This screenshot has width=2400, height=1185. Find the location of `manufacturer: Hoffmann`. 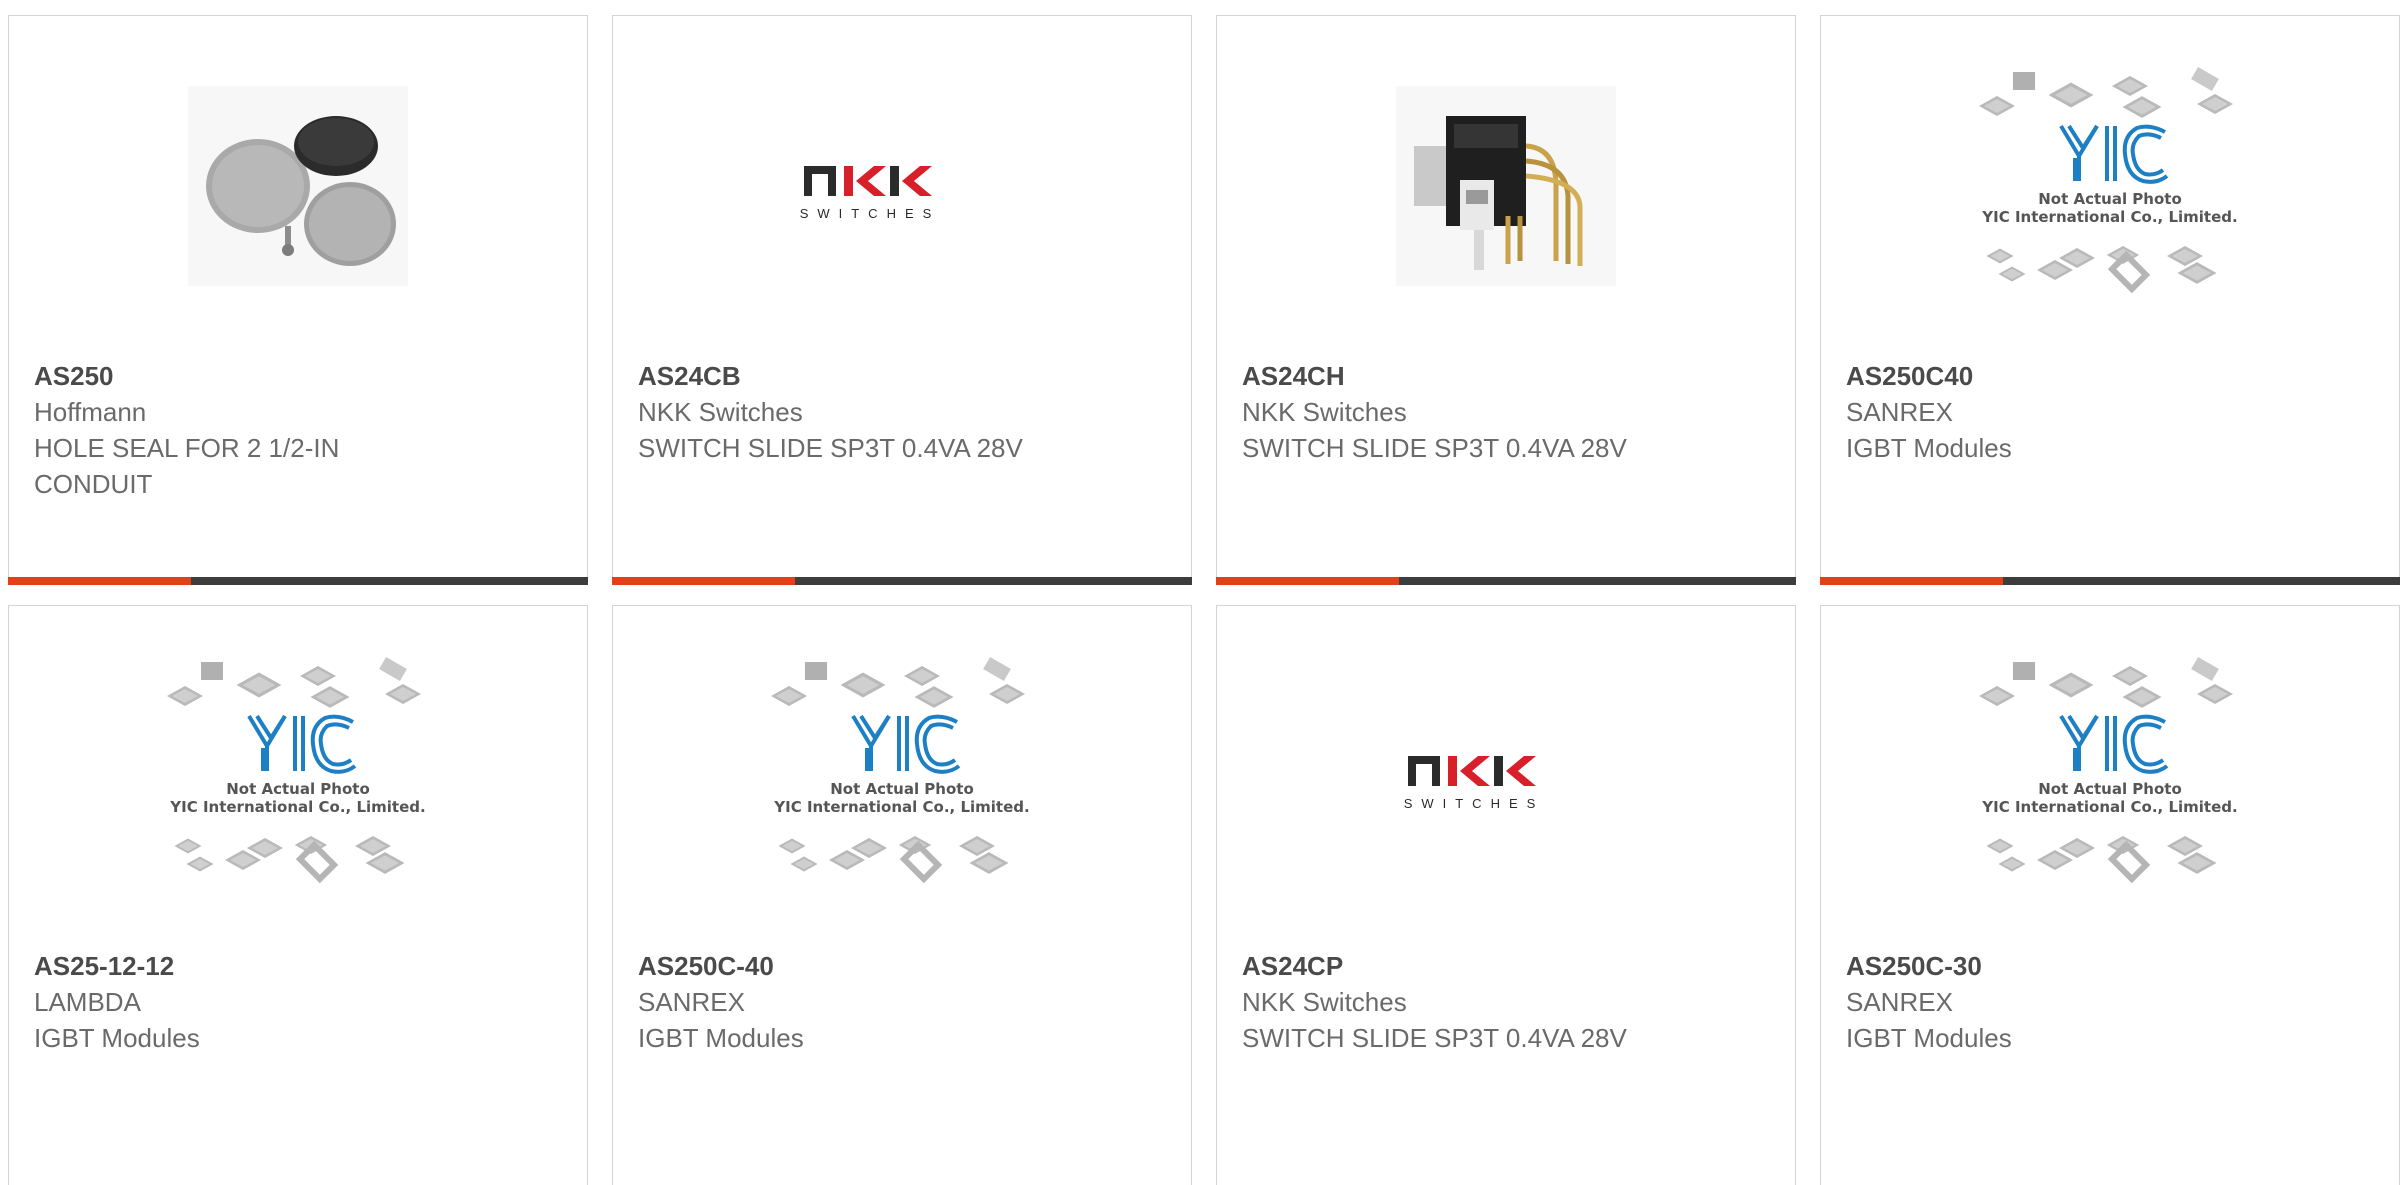

manufacturer: Hoffmann is located at coordinates (90, 412).